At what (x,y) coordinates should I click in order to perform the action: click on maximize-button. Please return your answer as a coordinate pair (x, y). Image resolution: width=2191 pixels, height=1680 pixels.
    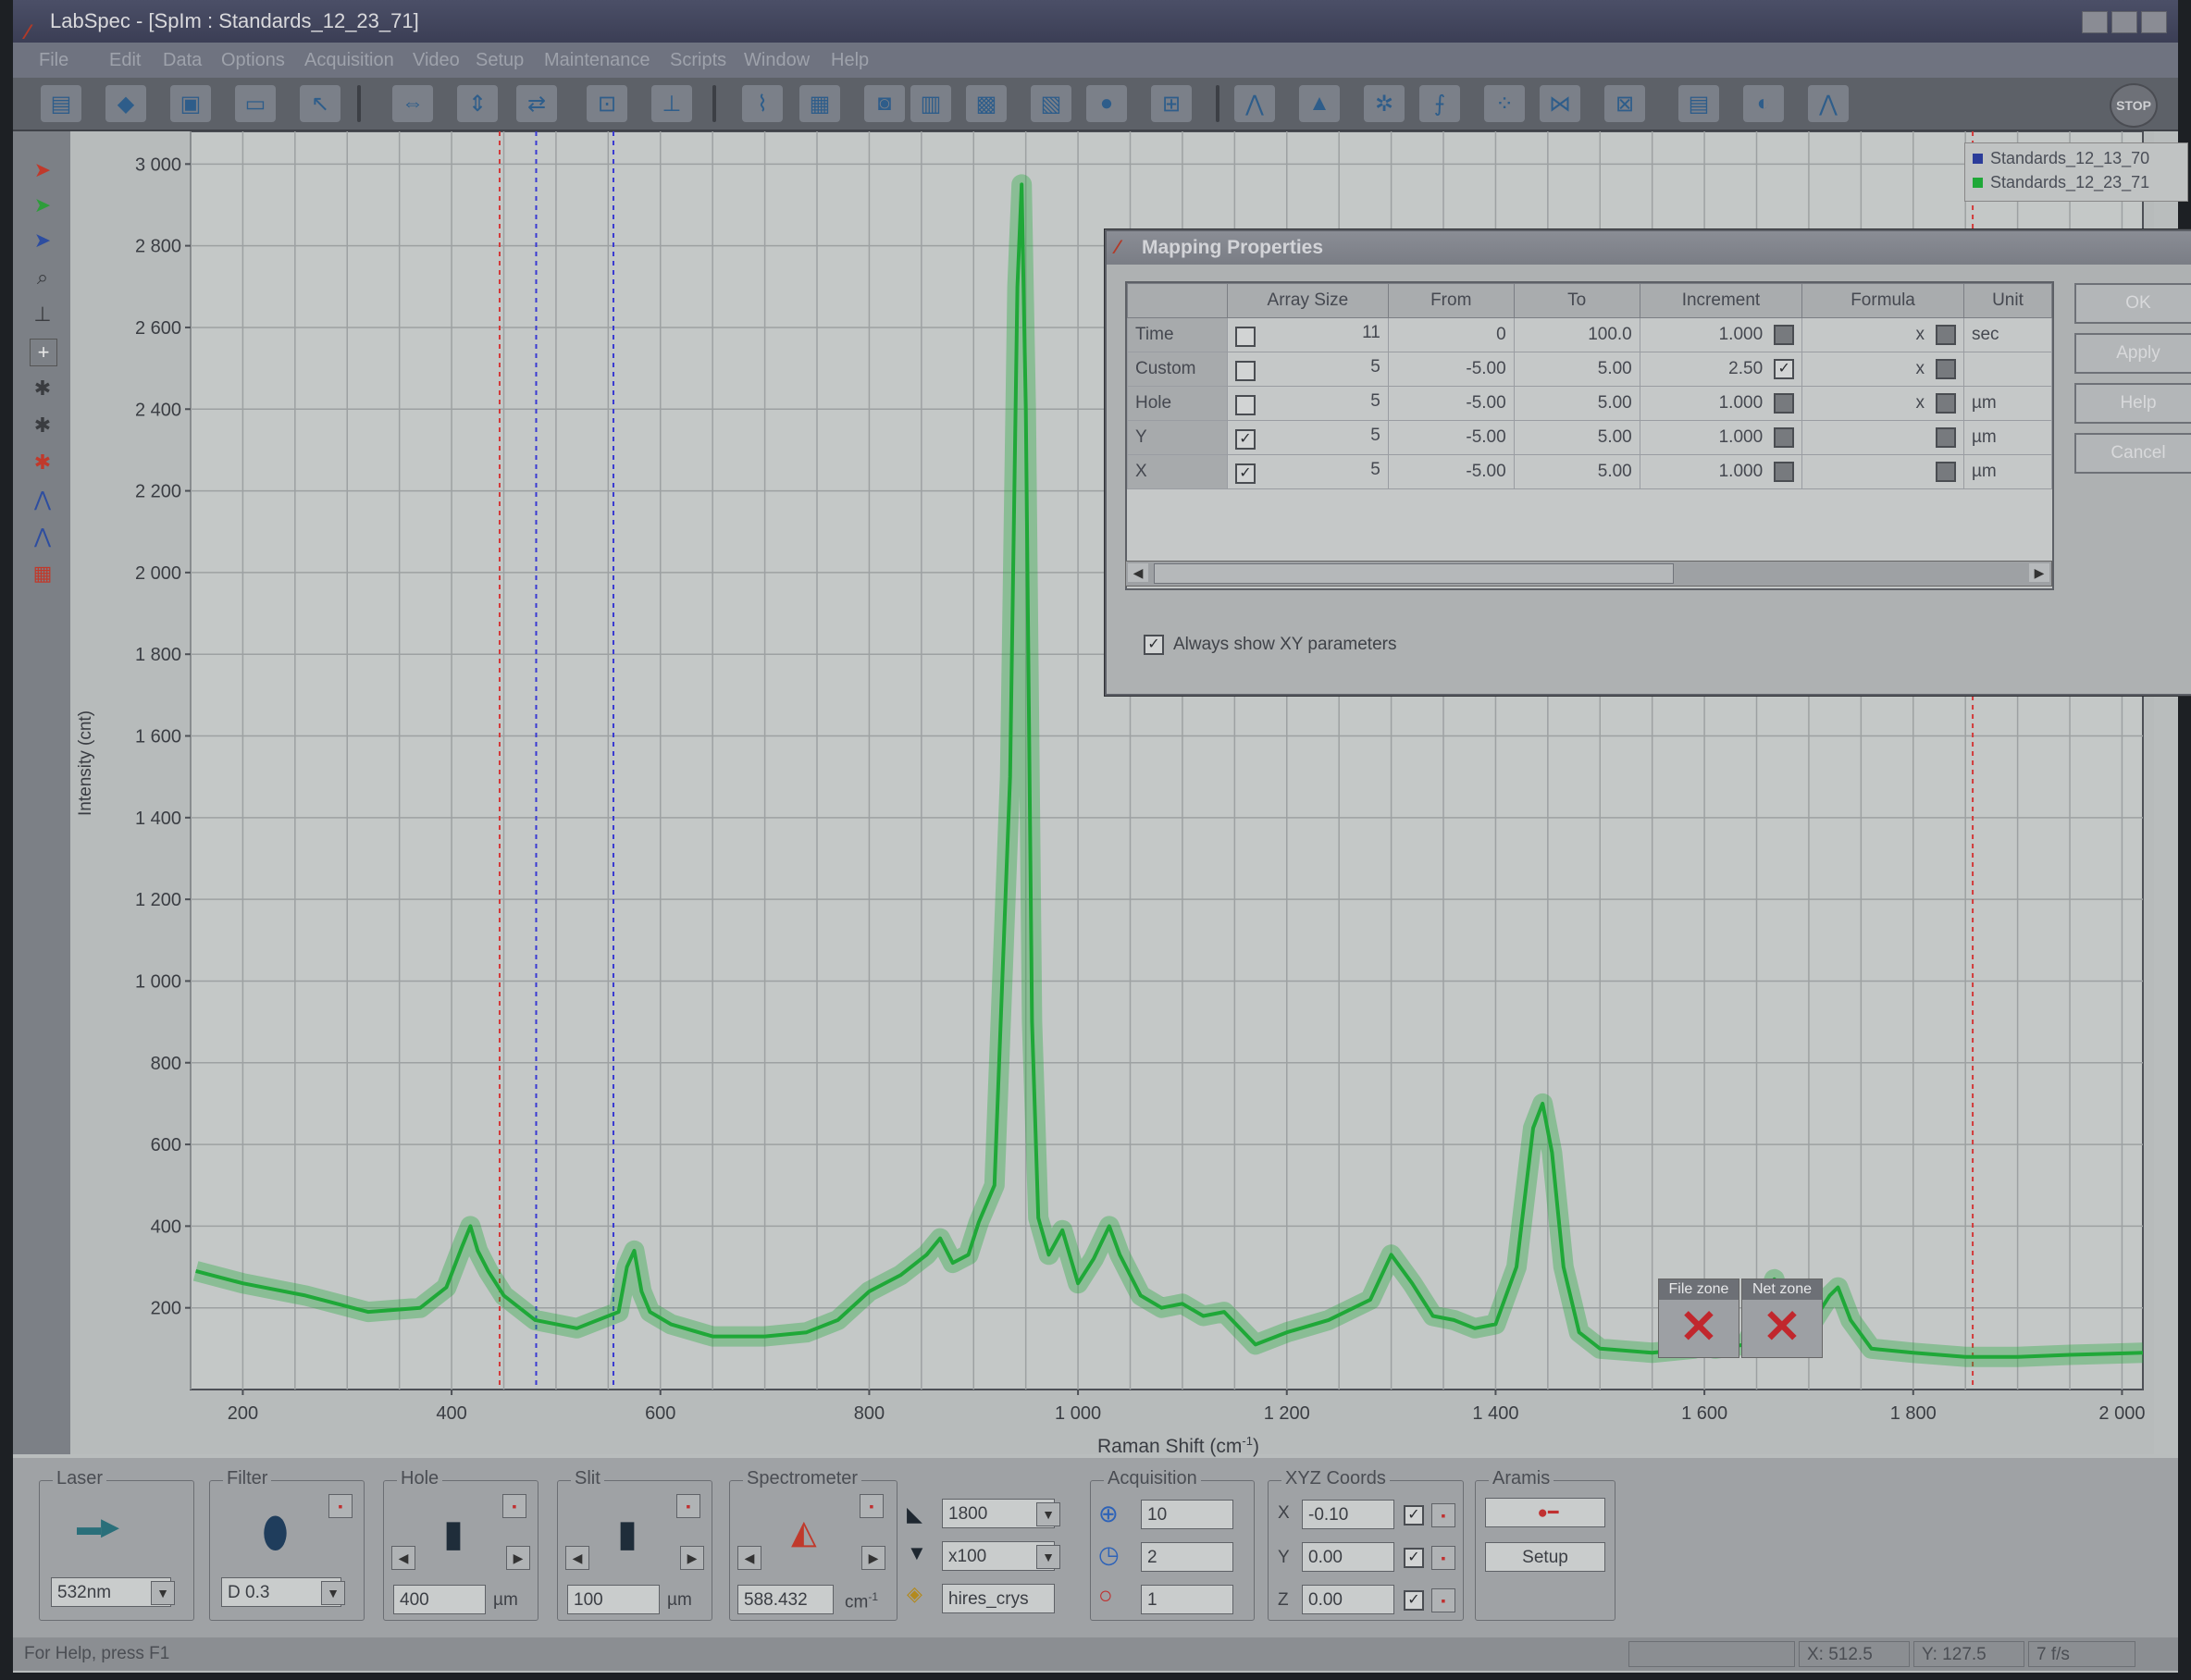
    Looking at the image, I should click on (2124, 22).